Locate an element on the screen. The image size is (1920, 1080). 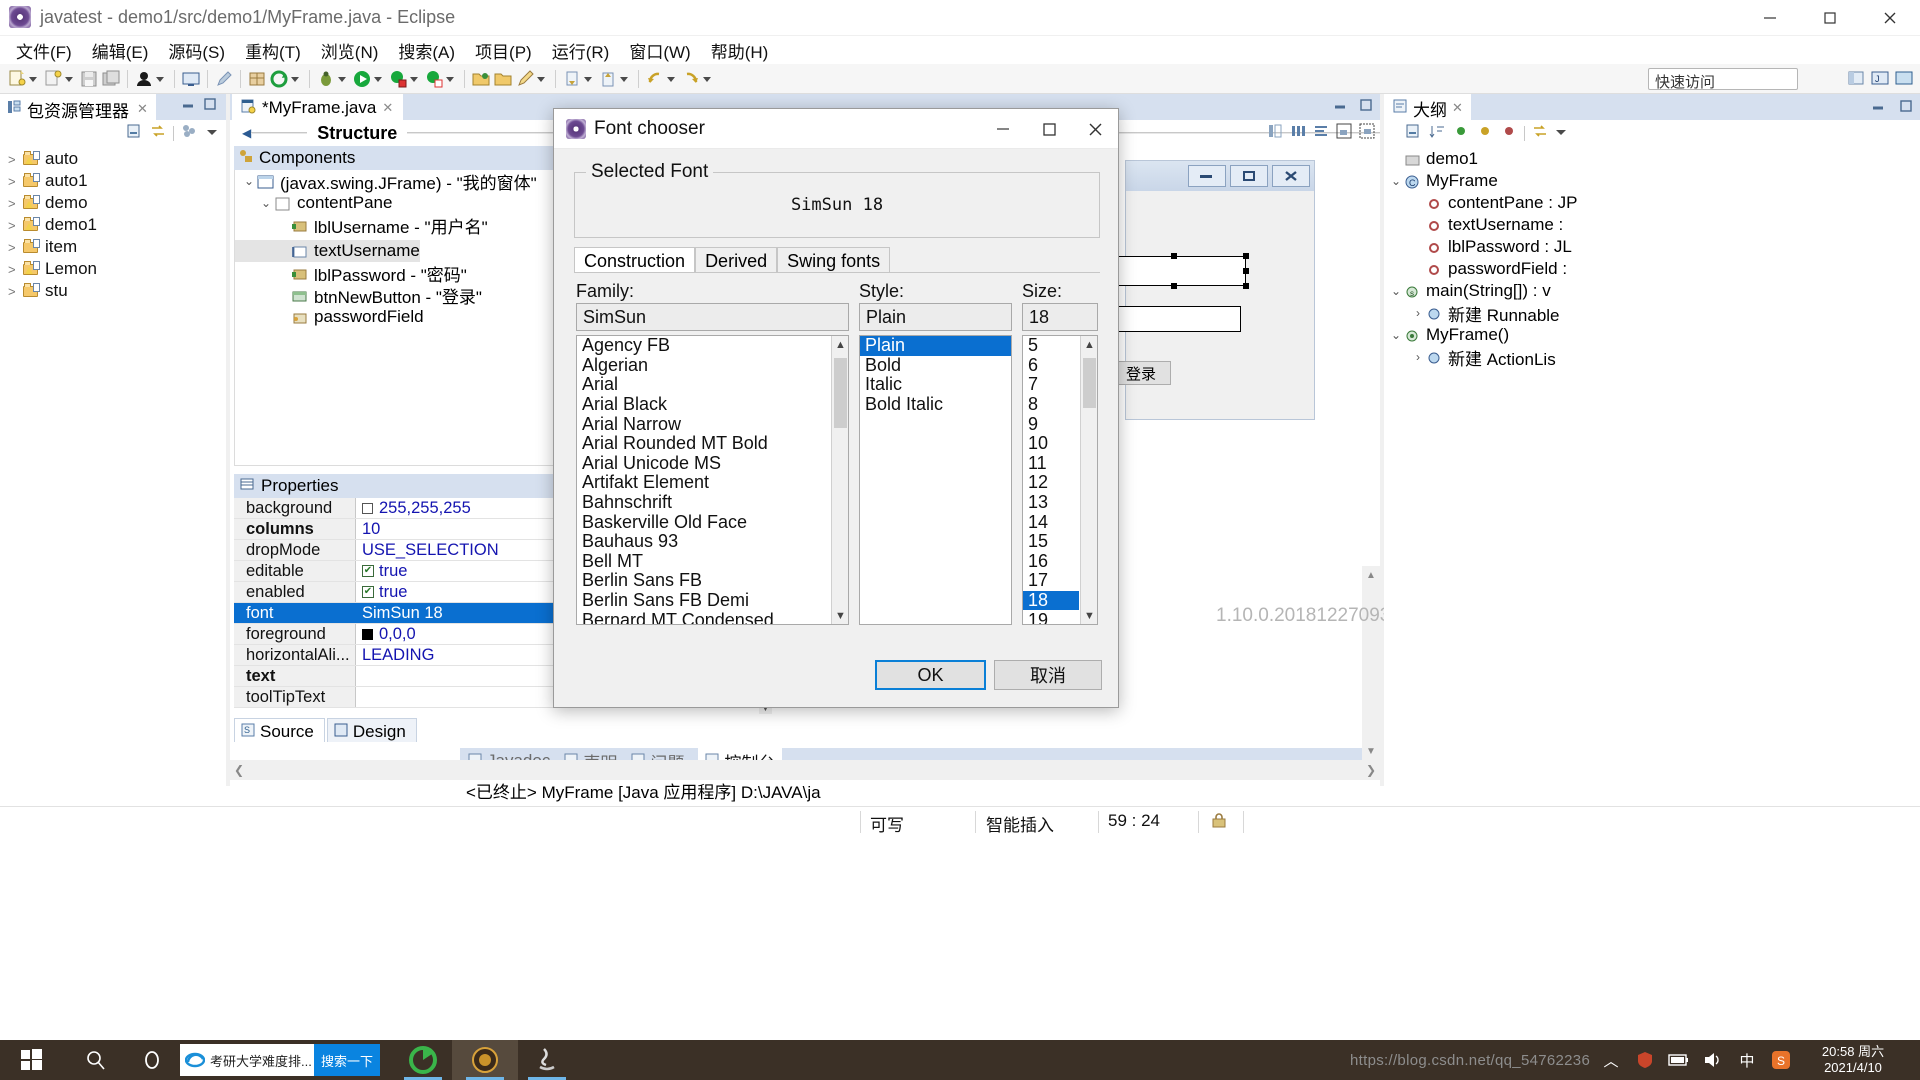
open-type-icon is located at coordinates (503, 79).